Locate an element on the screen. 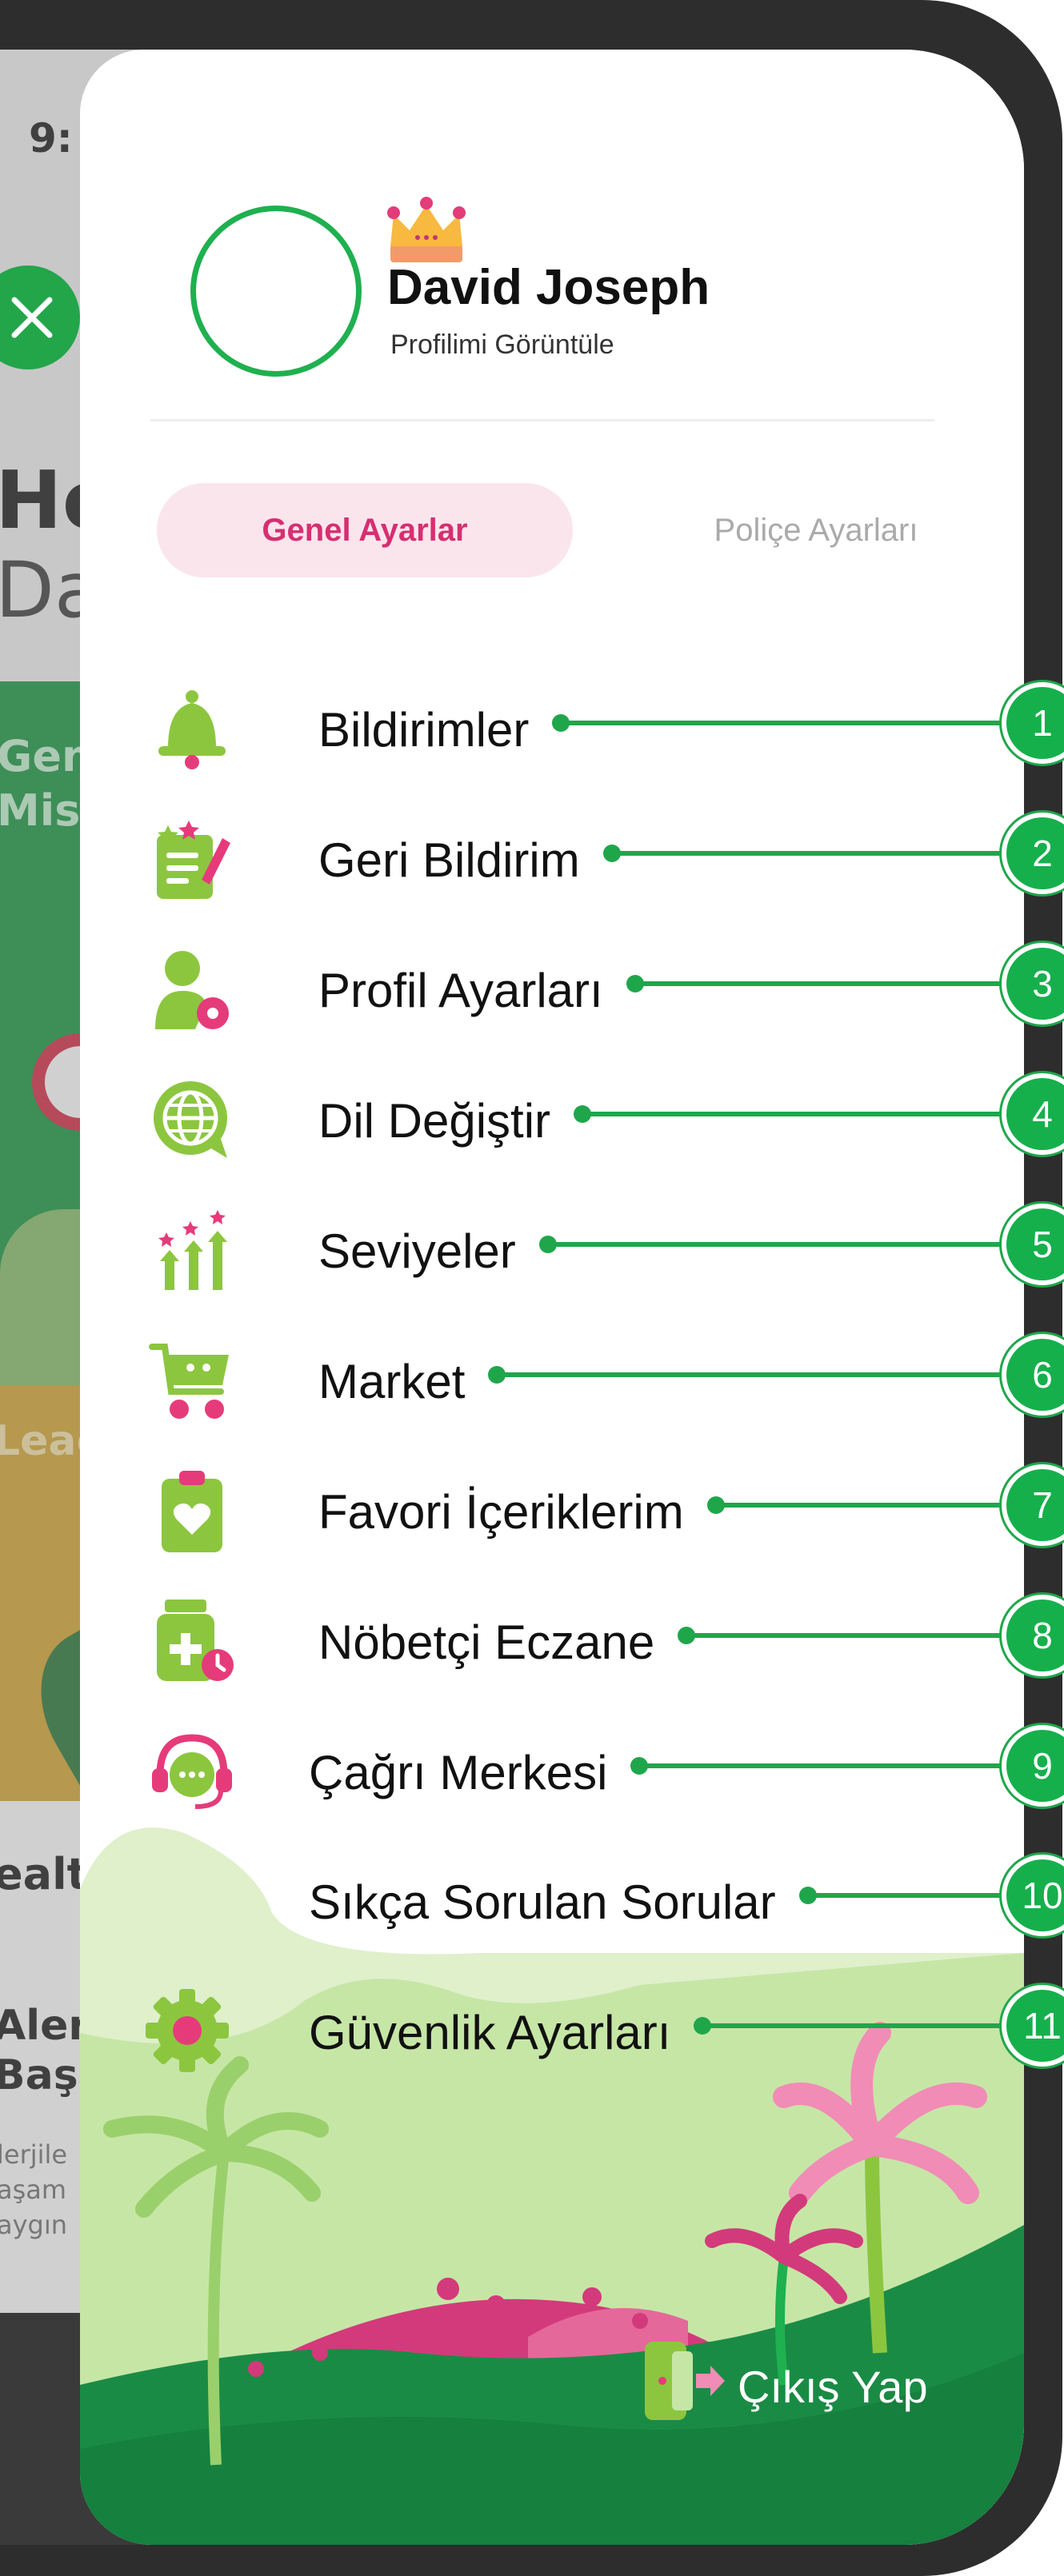  globe-icon is located at coordinates (190, 1119).